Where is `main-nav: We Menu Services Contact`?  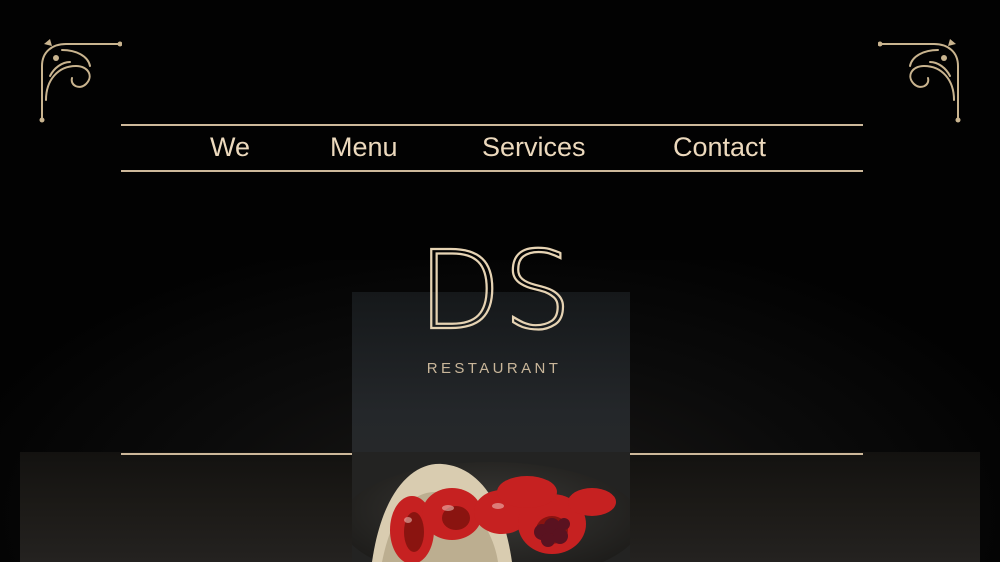 main-nav: We Menu Services Contact is located at coordinates (492, 148).